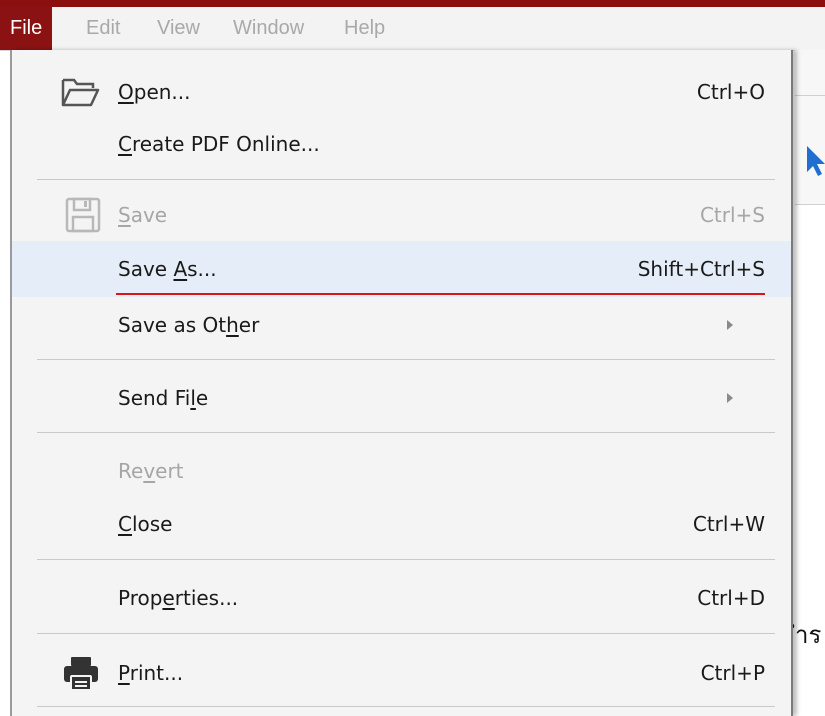 This screenshot has width=825, height=716. Describe the element at coordinates (732, 215) in the screenshot. I see `menu-item-shortcut: Ctrl+S` at that location.